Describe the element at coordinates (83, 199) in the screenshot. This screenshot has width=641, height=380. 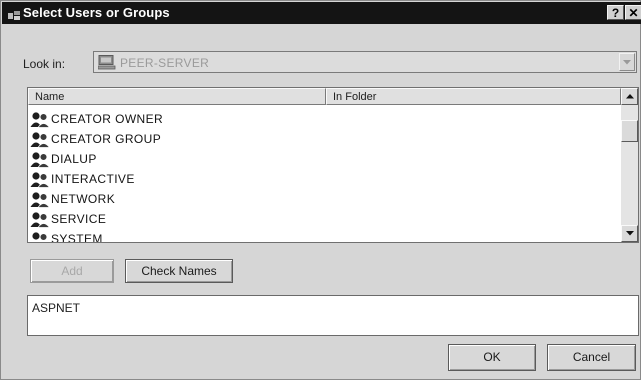
I see `list-item-name: NETWORK` at that location.